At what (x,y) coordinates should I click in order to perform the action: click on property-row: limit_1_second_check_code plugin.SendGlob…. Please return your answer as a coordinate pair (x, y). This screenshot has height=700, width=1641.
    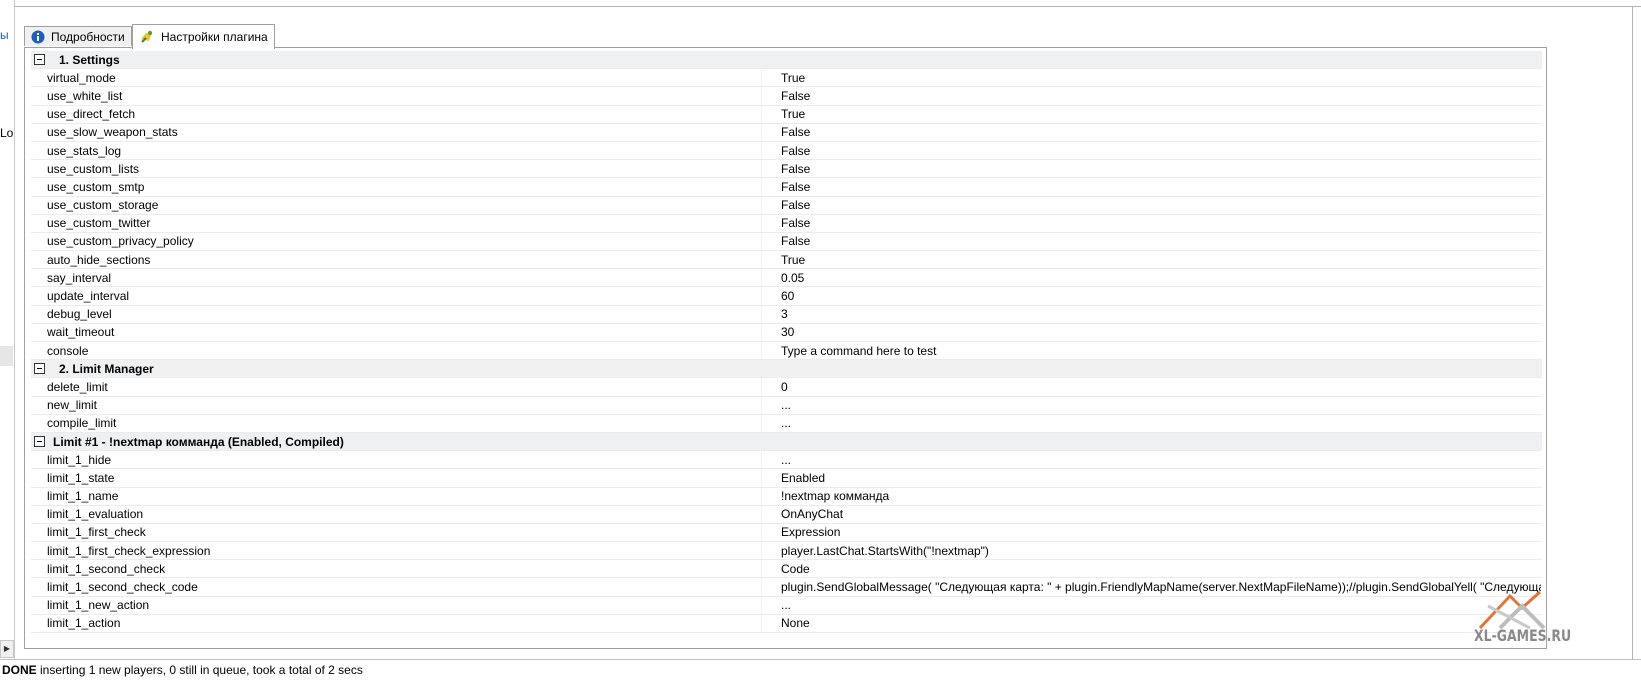
    Looking at the image, I should click on (786, 587).